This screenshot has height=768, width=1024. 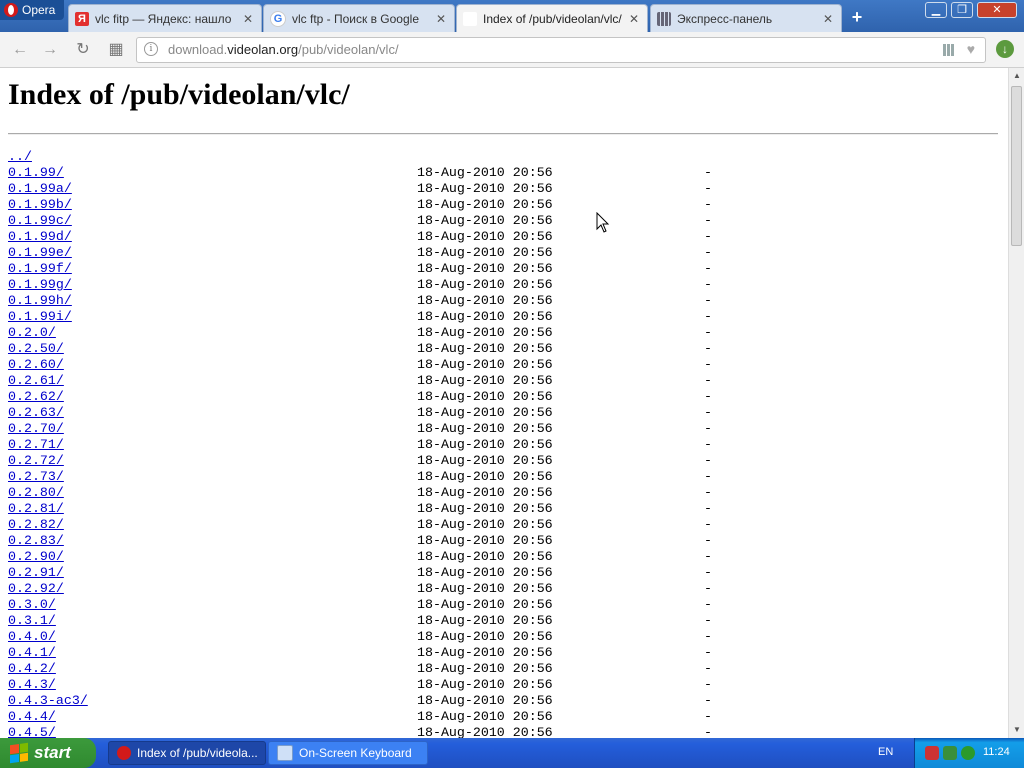 I want to click on keyboard-icon, so click(x=285, y=753).